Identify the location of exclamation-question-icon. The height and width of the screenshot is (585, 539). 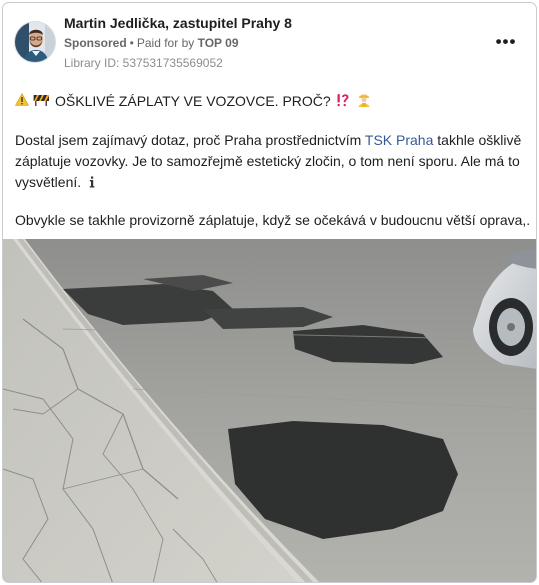
(343, 101).